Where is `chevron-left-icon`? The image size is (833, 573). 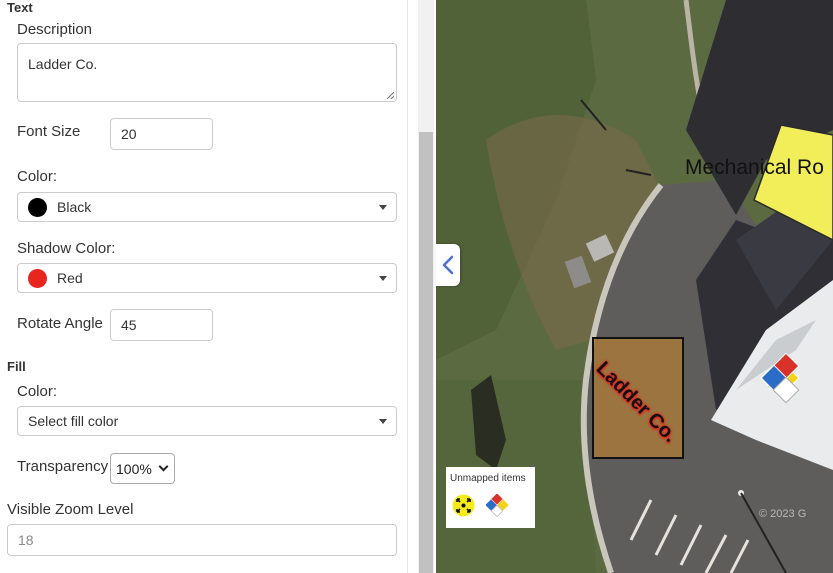
chevron-left-icon is located at coordinates (448, 265).